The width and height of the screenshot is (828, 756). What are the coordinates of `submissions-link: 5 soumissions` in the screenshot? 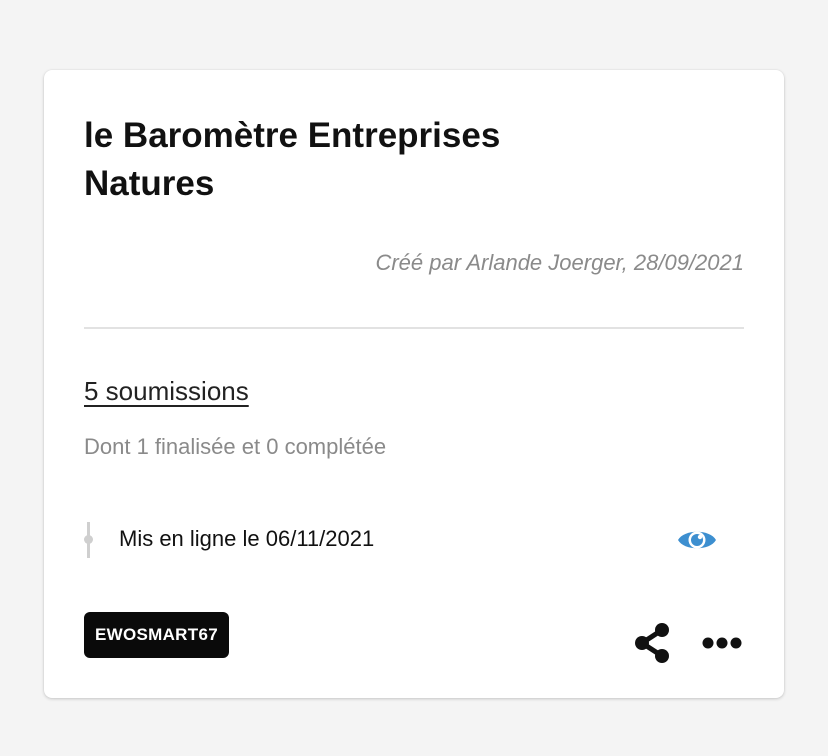 It's located at (166, 391).